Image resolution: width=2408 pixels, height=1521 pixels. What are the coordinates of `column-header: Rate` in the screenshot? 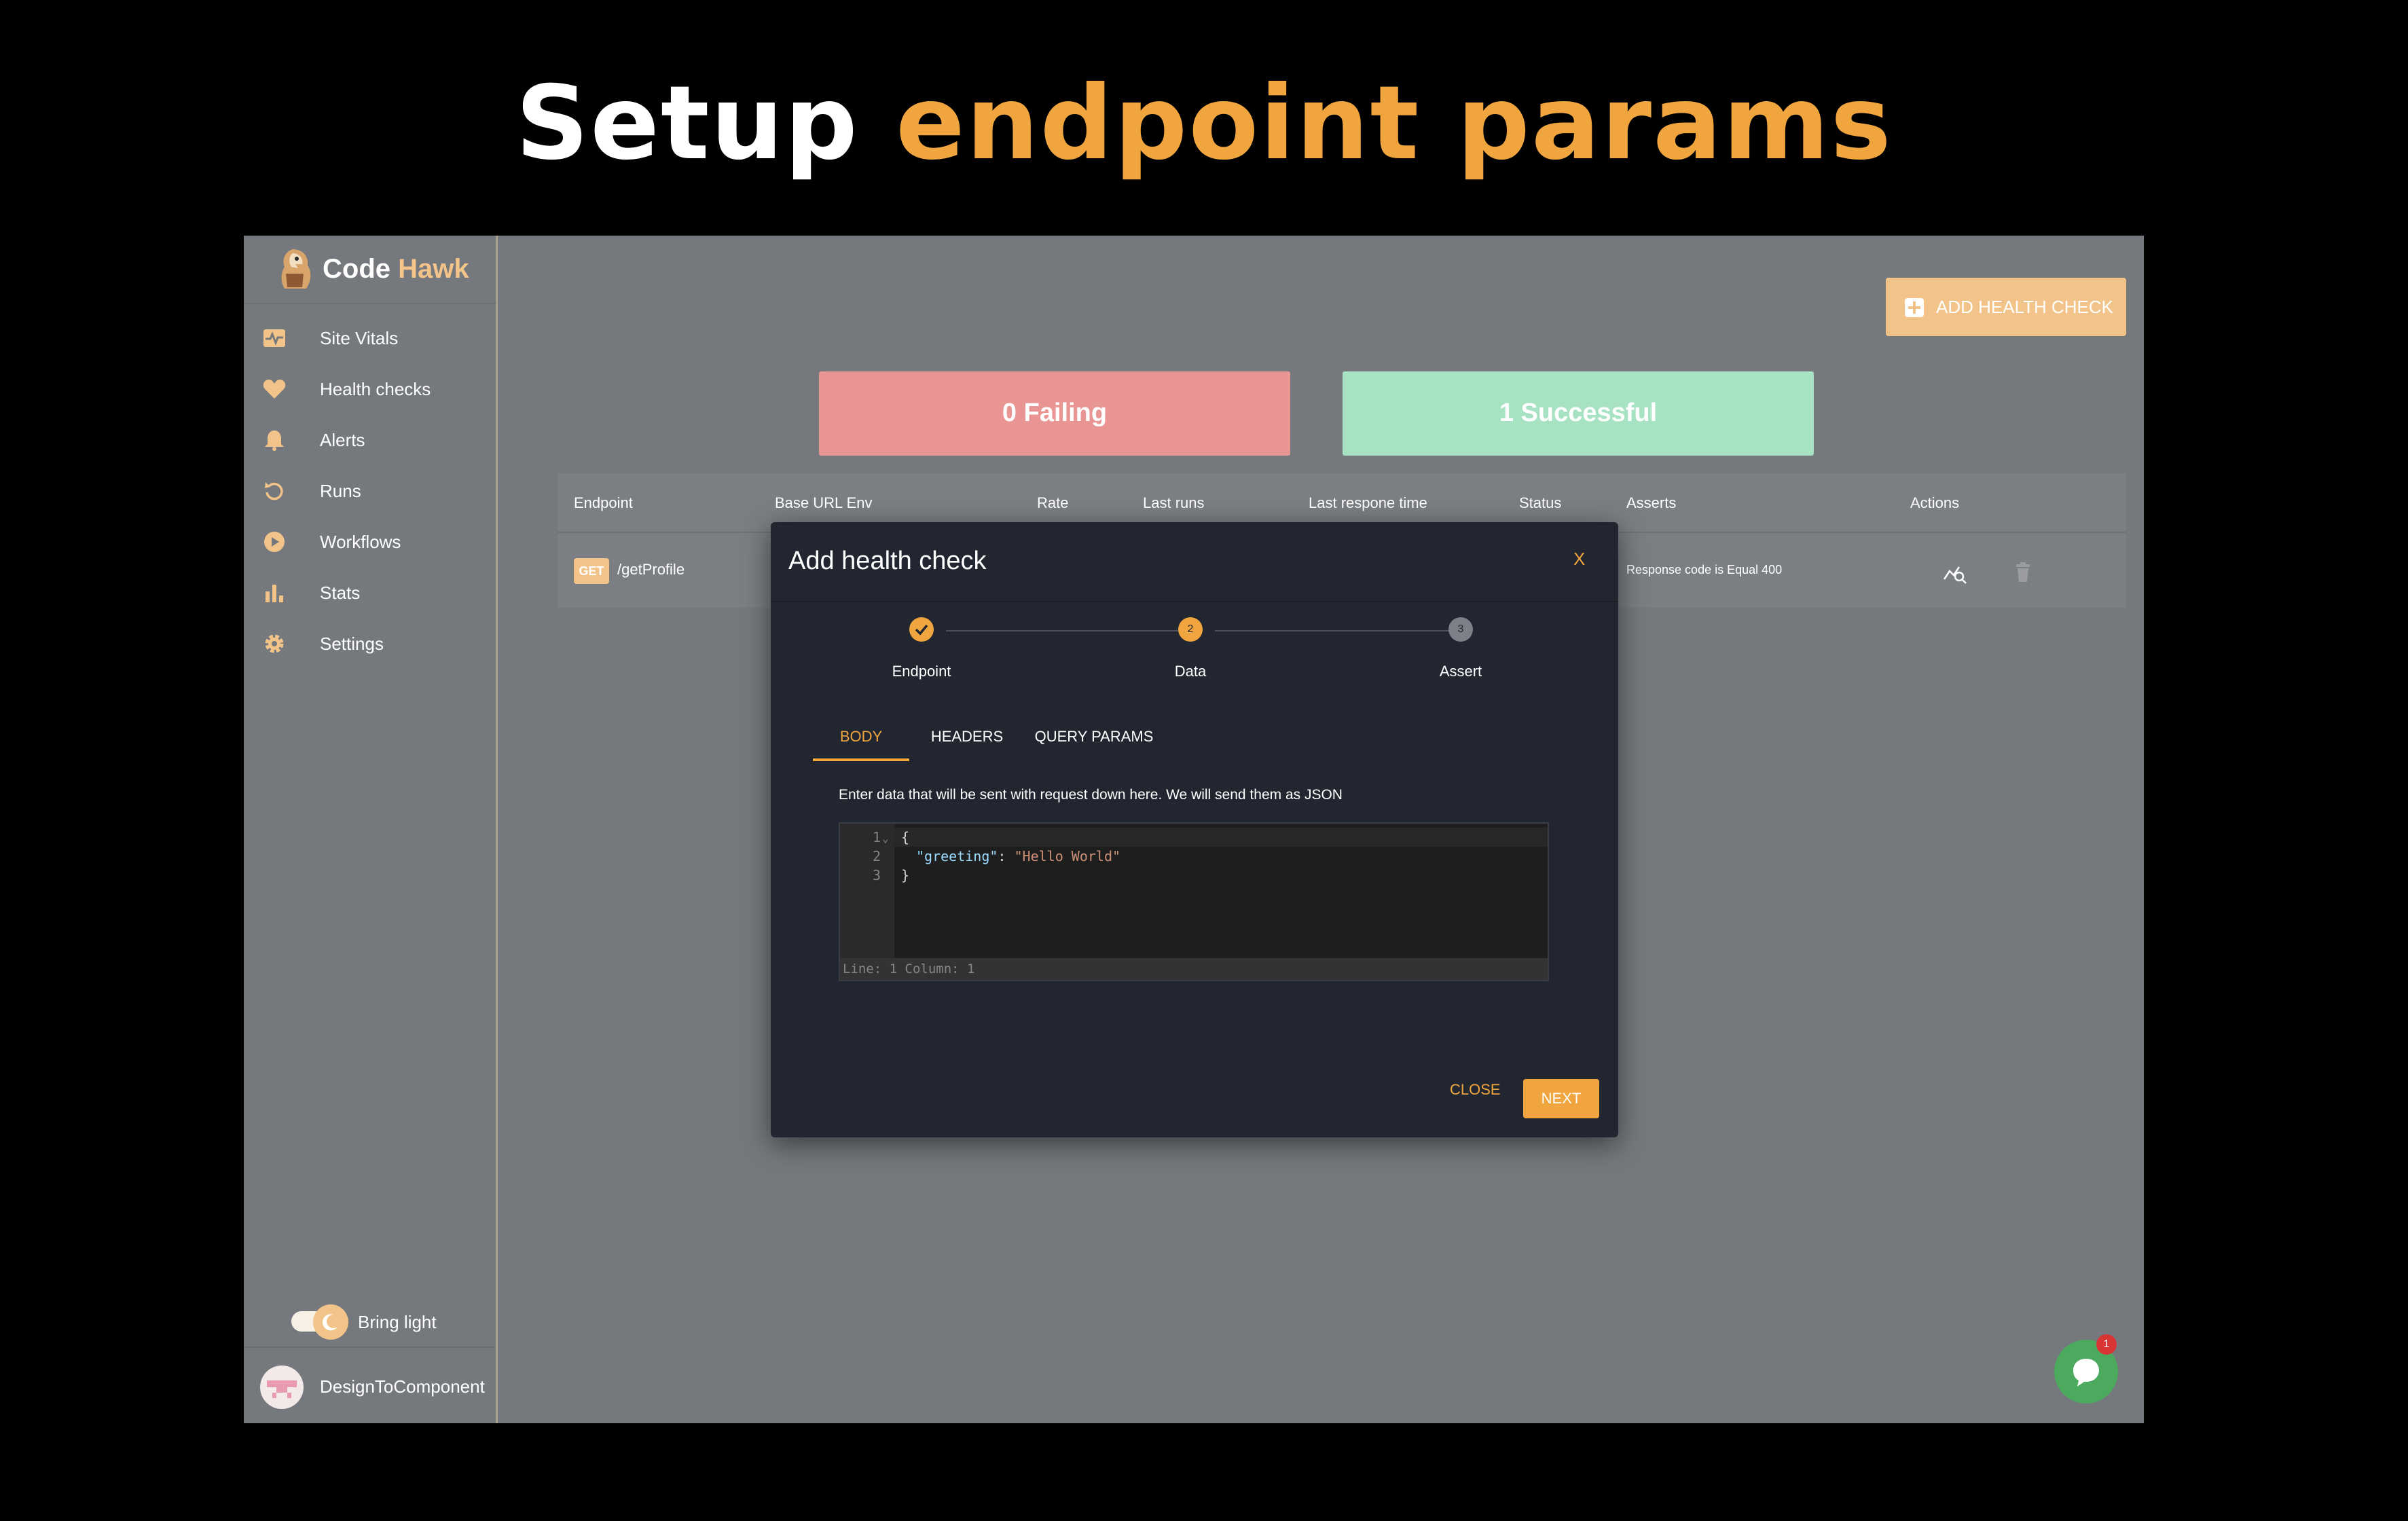 It's located at (1053, 502).